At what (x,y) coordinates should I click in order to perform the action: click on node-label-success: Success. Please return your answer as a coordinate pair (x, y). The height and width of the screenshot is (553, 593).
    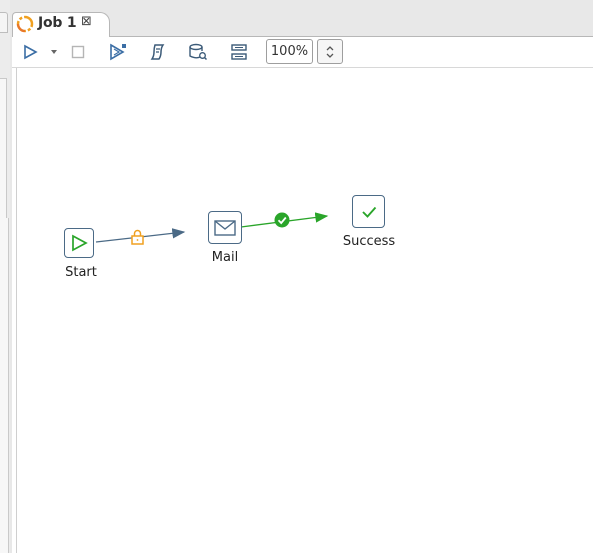
    Looking at the image, I should click on (369, 241).